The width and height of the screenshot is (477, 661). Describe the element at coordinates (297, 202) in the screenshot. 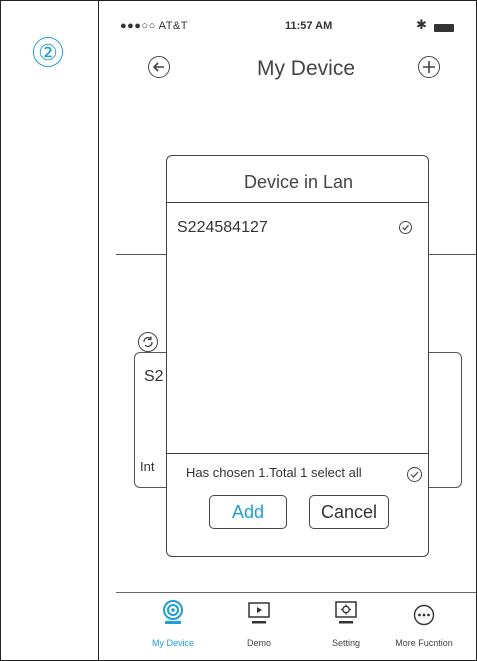

I see `dialog-title-divider` at that location.